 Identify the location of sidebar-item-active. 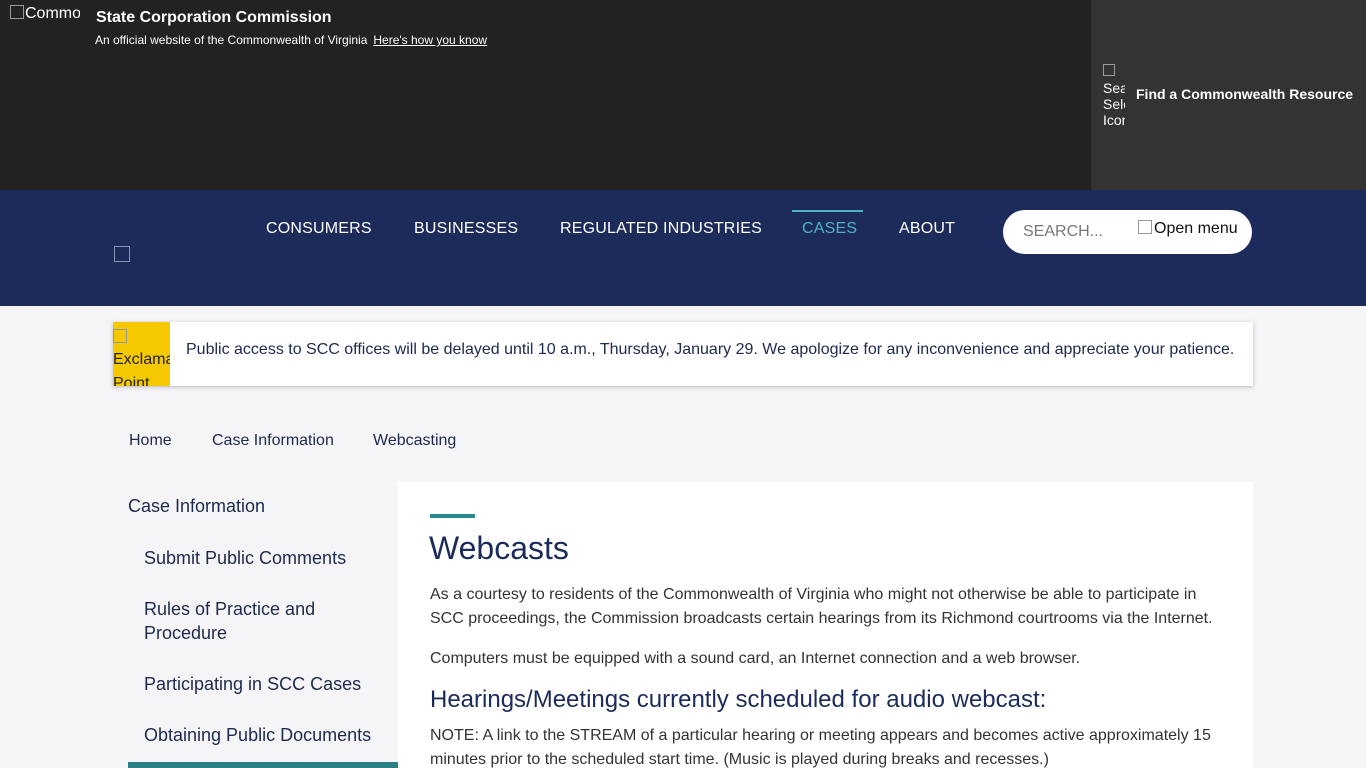
(263, 765).